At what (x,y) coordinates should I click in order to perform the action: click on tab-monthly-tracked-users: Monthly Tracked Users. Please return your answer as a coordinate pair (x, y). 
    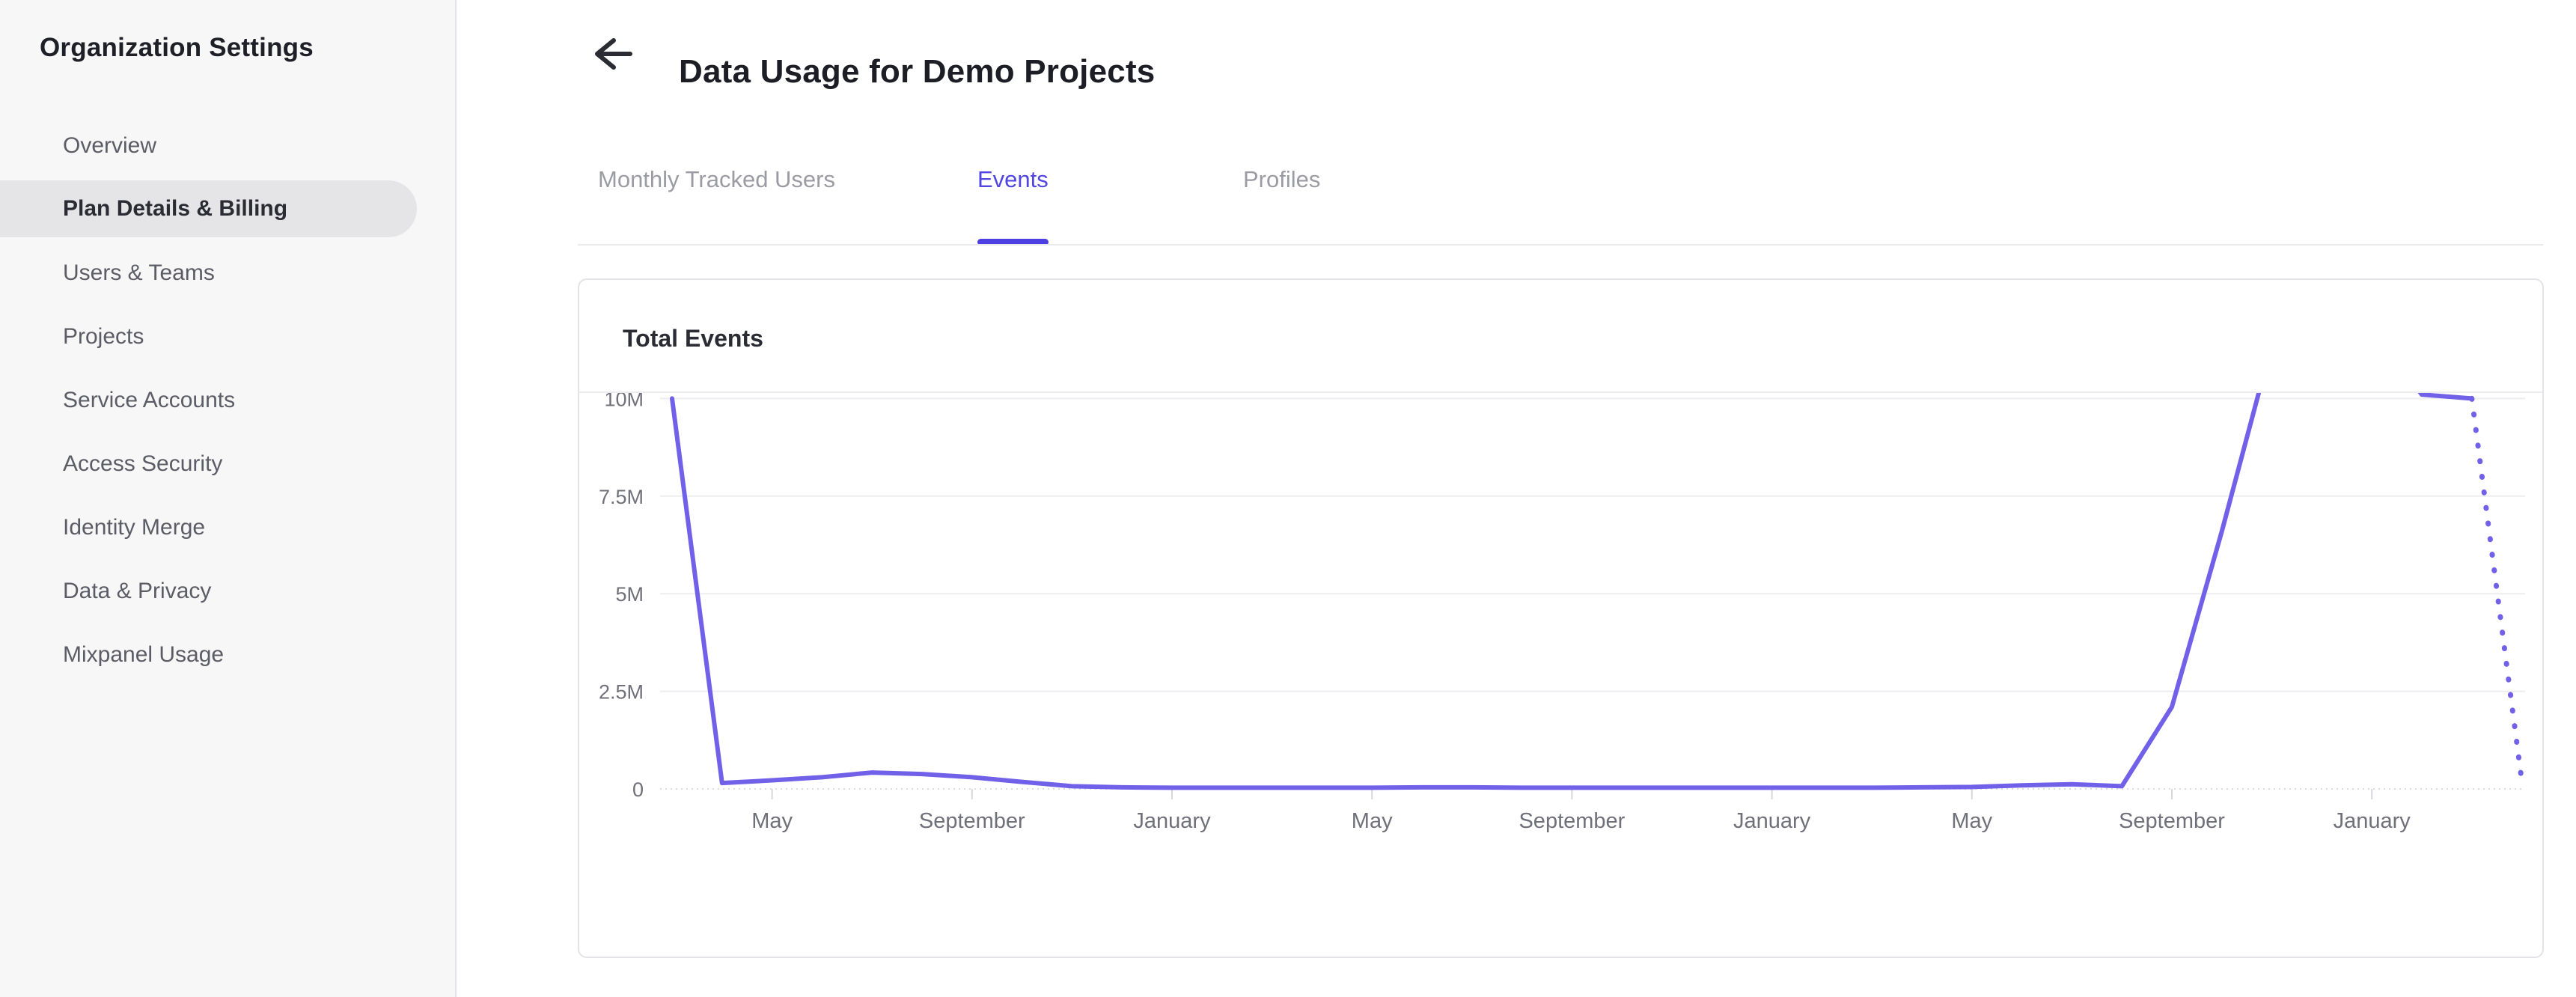
    Looking at the image, I should click on (716, 182).